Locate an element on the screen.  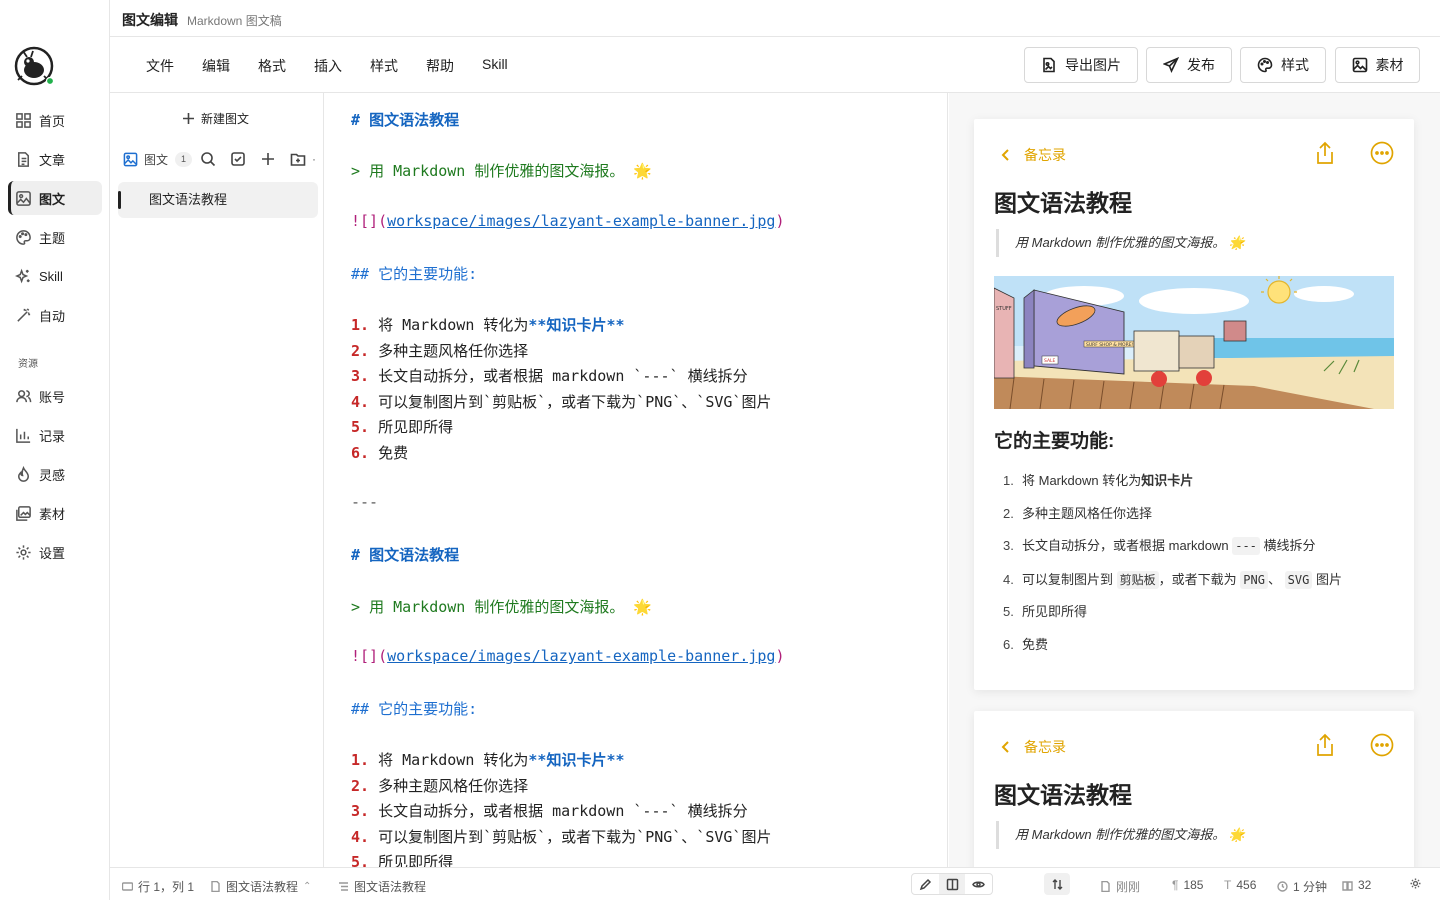
theme-toggle is located at coordinates (1418, 883).